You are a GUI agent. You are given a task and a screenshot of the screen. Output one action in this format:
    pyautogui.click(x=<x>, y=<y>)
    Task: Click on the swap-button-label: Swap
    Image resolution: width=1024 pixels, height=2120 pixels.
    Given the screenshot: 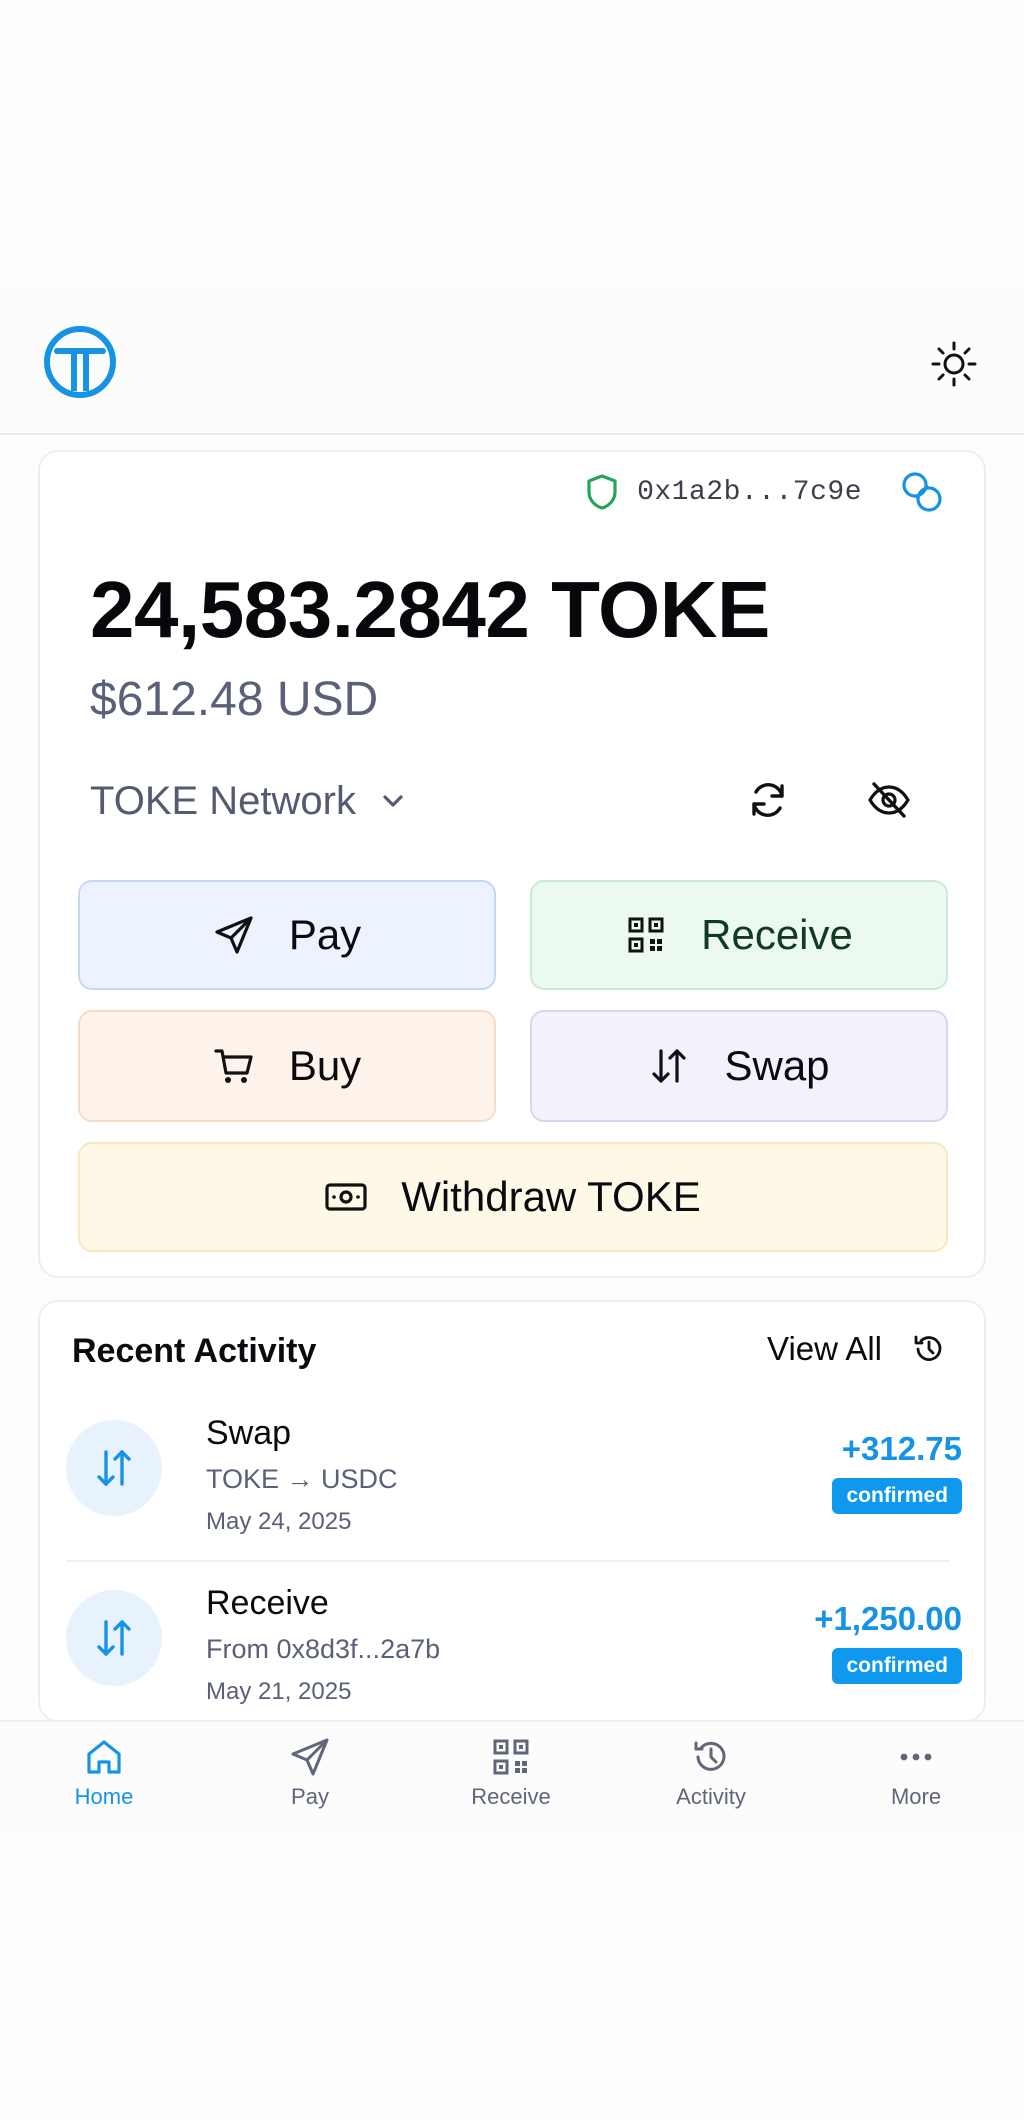 What is the action you would take?
    pyautogui.click(x=777, y=1065)
    